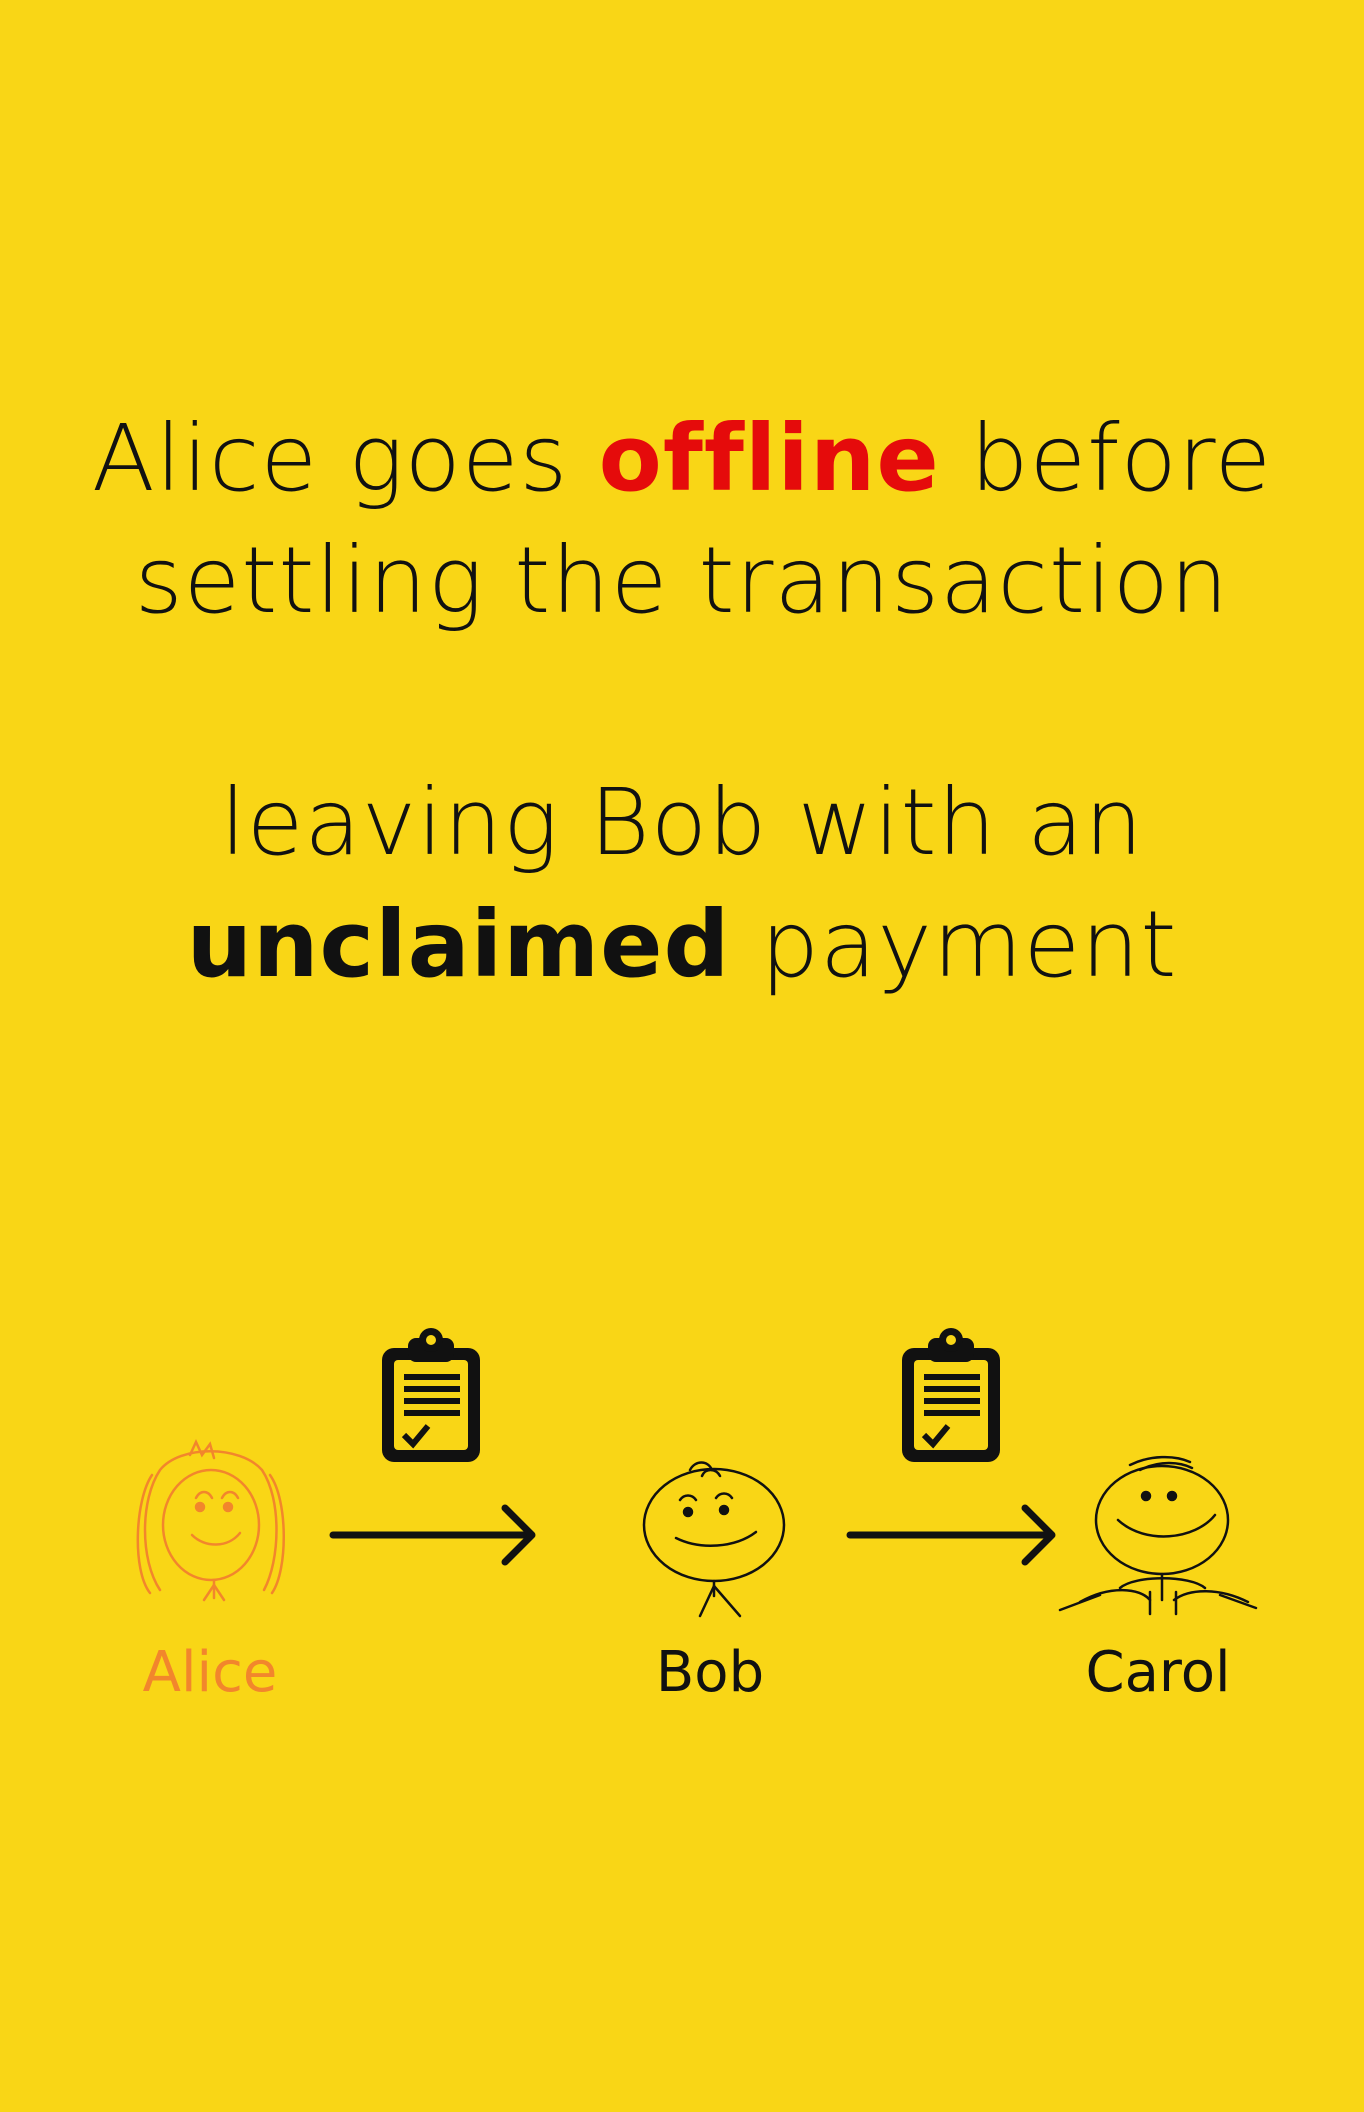 This screenshot has width=1364, height=2112. What do you see at coordinates (710, 1672) in the screenshot?
I see `bob-label: Bob` at bounding box center [710, 1672].